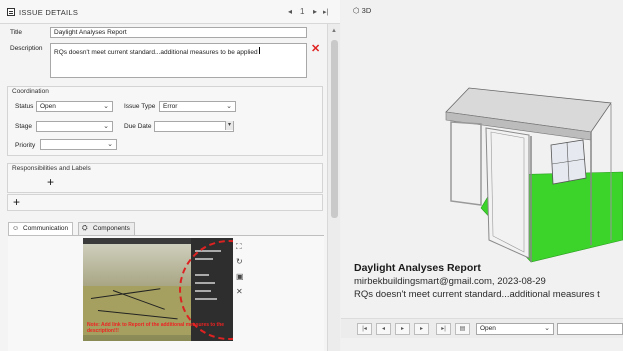 The image size is (623, 351). Describe the element at coordinates (239, 261) in the screenshot. I see `refresh-icon: ↻` at that location.